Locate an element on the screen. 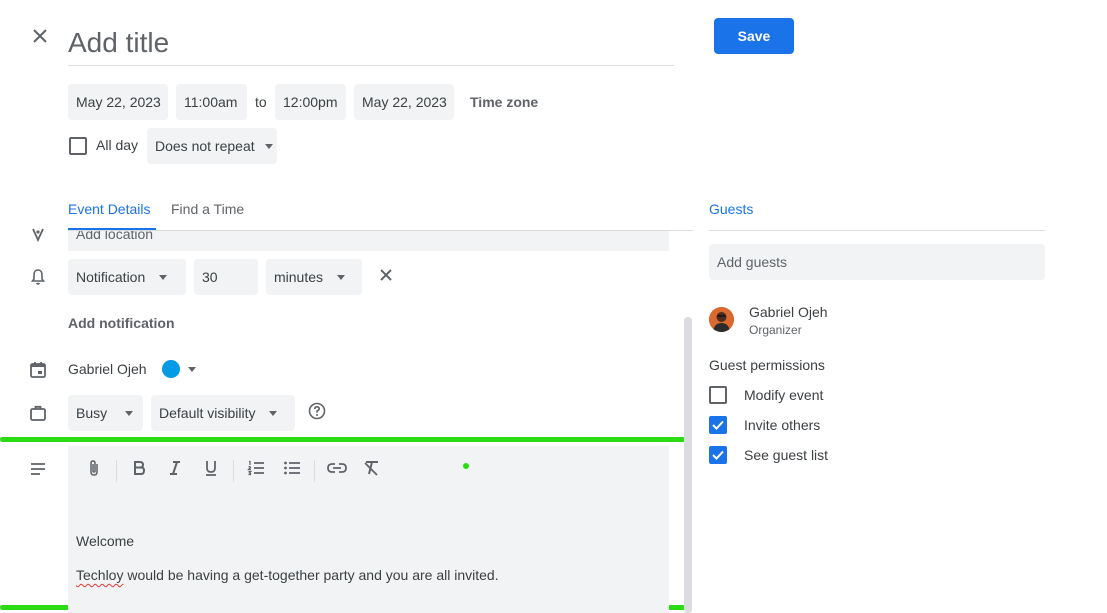 The image size is (1107, 613). clear-formatting-button is located at coordinates (372, 470).